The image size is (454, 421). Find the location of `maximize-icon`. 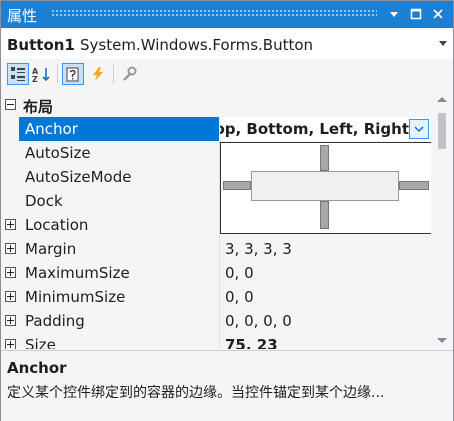

maximize-icon is located at coordinates (416, 14).